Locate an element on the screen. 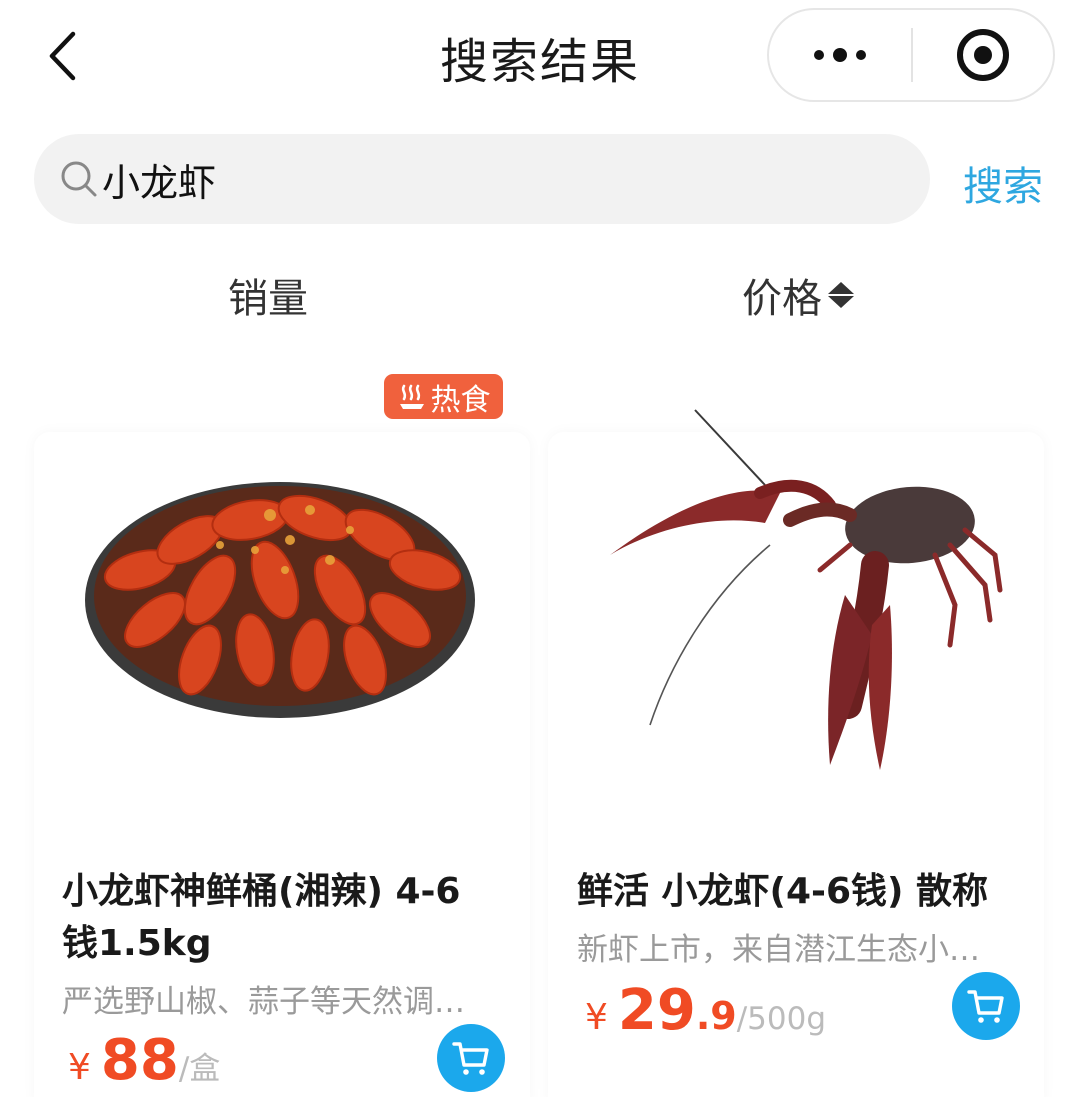 This screenshot has width=1080, height=1097. target-close-icon is located at coordinates (983, 55).